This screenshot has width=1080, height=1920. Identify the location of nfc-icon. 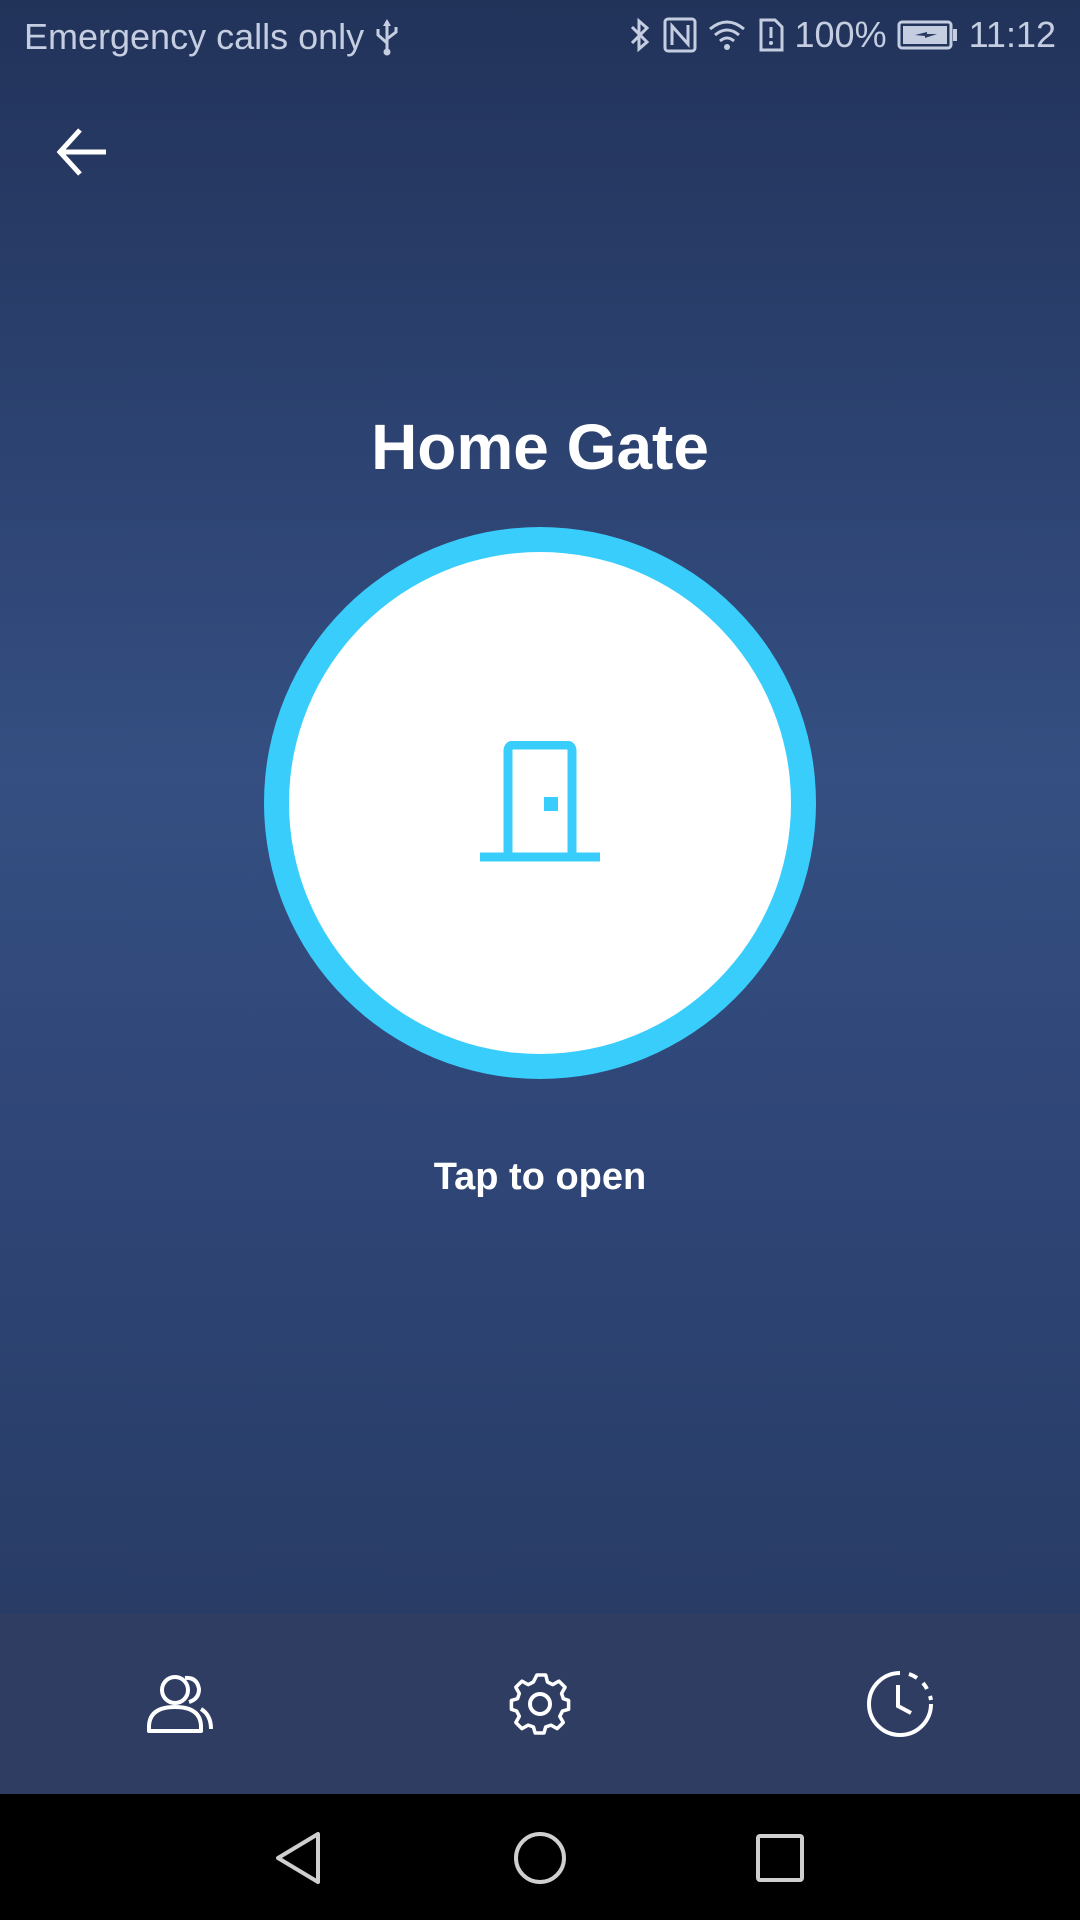
(680, 35).